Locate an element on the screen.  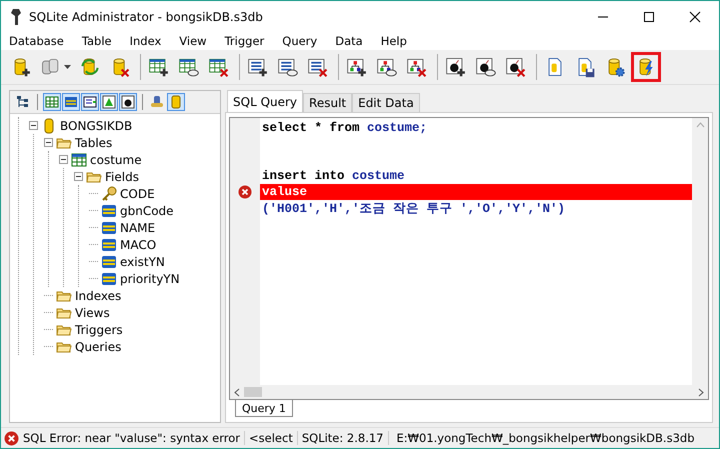
tree-item: CODE is located at coordinates (137, 193).